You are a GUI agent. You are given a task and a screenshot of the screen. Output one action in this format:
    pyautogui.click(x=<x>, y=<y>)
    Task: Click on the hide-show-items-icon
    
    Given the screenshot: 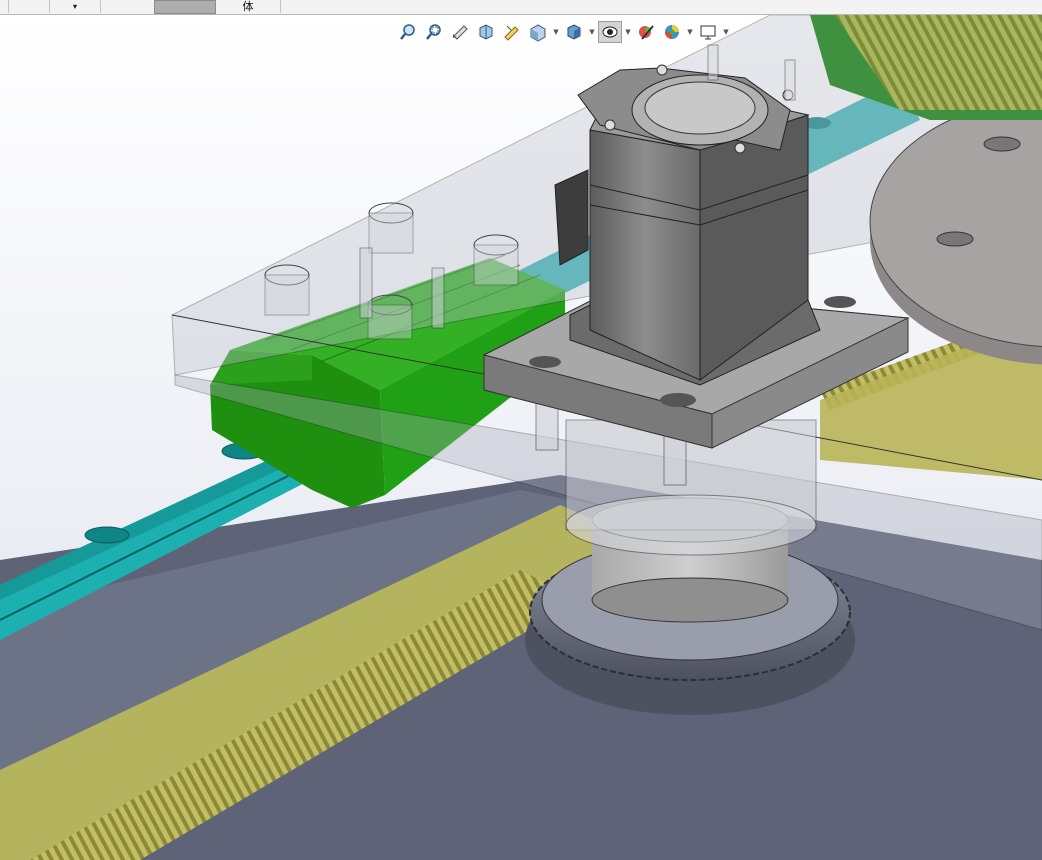 What is the action you would take?
    pyautogui.click(x=610, y=32)
    